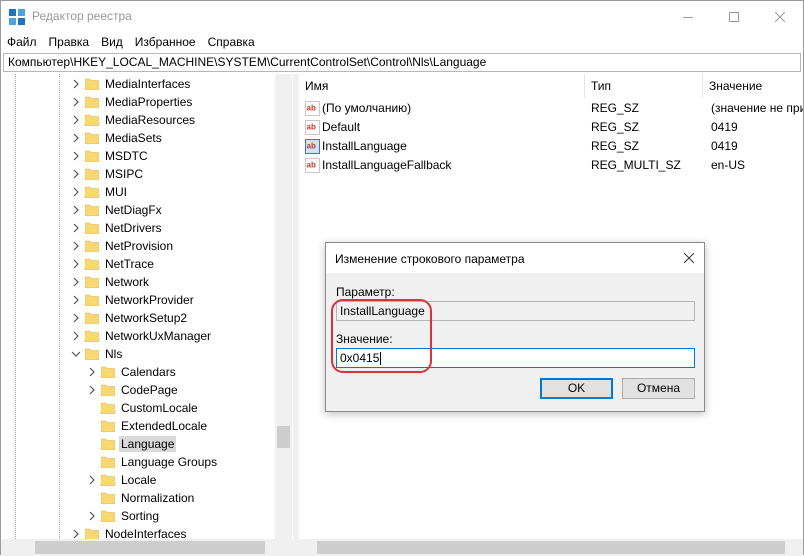 Image resolution: width=804 pixels, height=556 pixels. I want to click on tree-item-label: MUI, so click(116, 192).